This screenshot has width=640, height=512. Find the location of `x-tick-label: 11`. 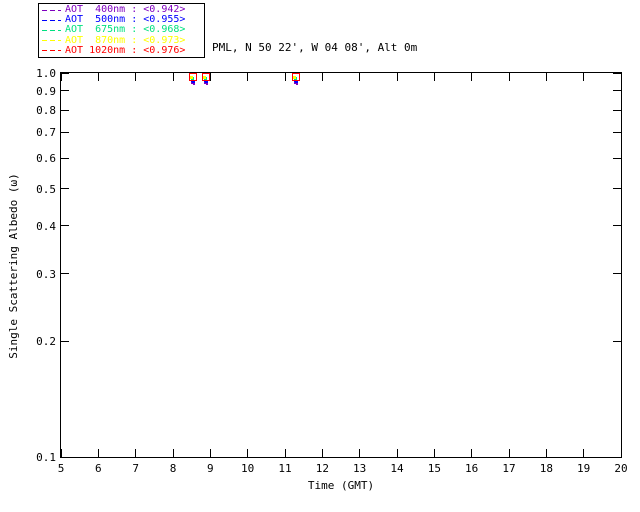

x-tick-label: 11 is located at coordinates (285, 468).